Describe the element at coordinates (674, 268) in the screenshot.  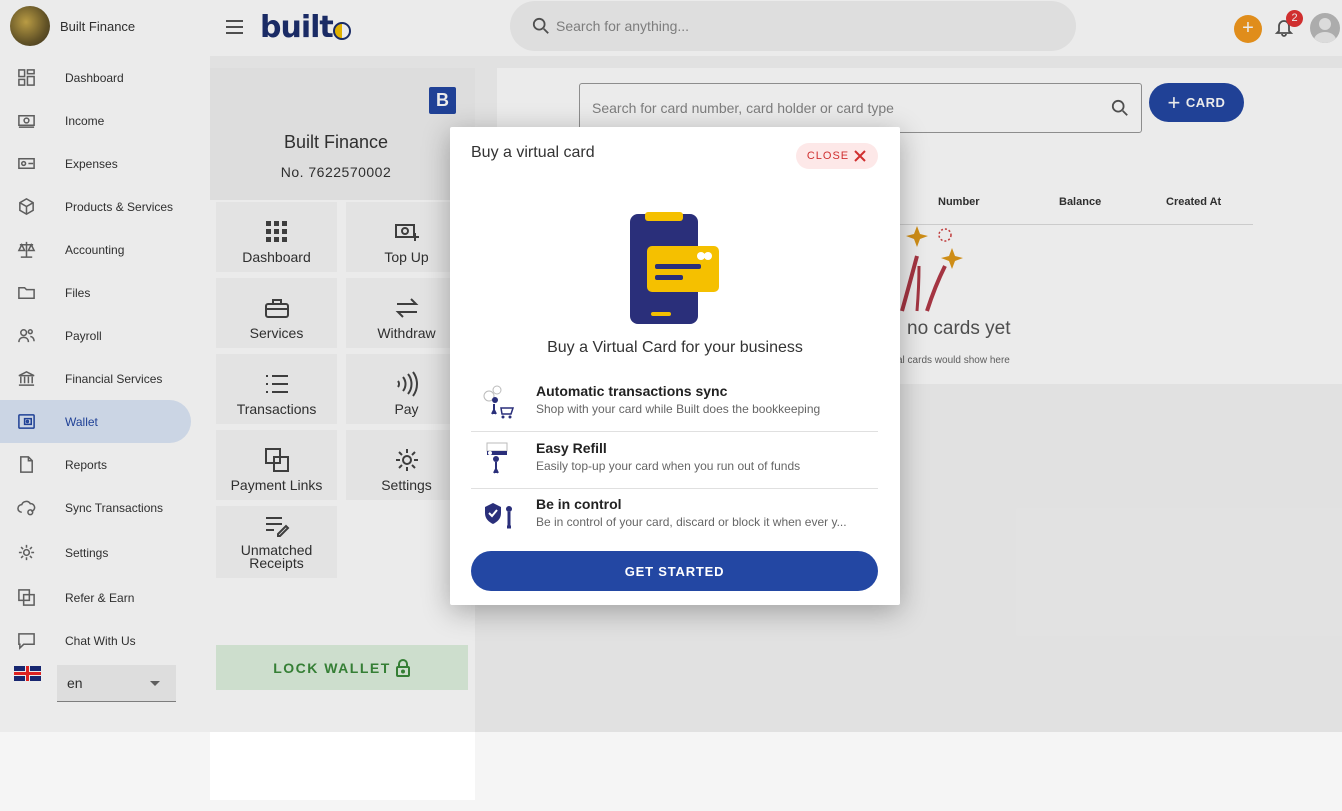
I see `phone-card-illustration` at that location.